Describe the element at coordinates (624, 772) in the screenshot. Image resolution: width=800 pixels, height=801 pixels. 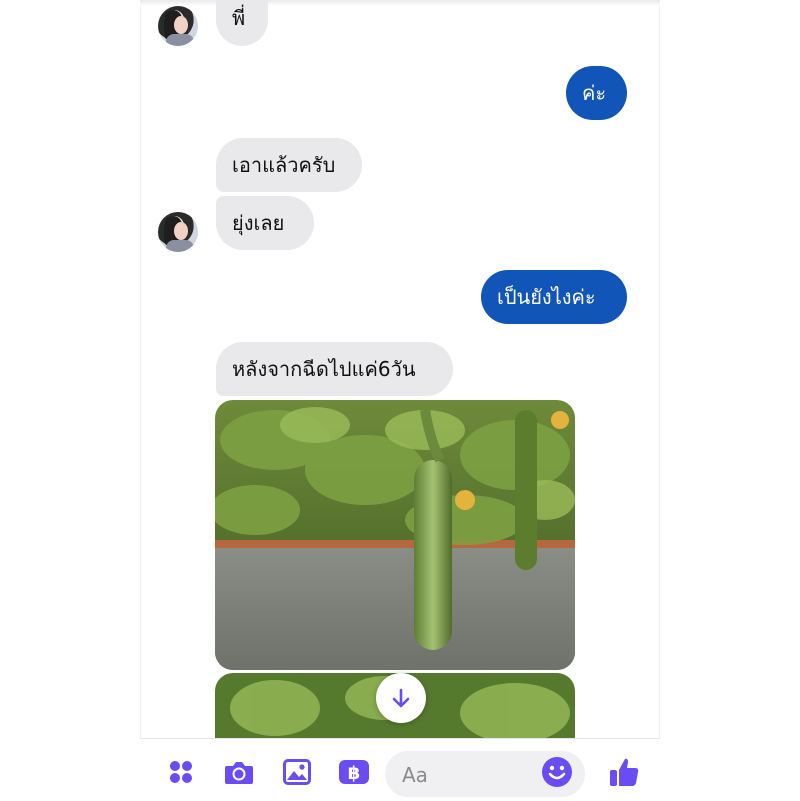
I see `like-icon` at that location.